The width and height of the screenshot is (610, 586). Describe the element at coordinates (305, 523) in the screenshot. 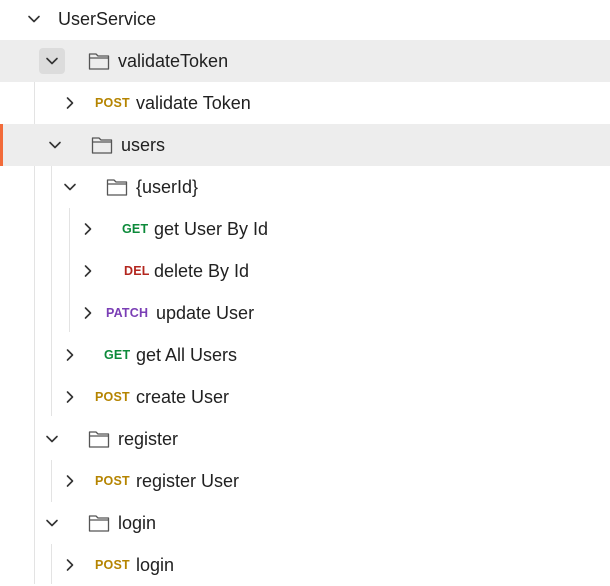

I see `tree-item-folder-login: login` at that location.